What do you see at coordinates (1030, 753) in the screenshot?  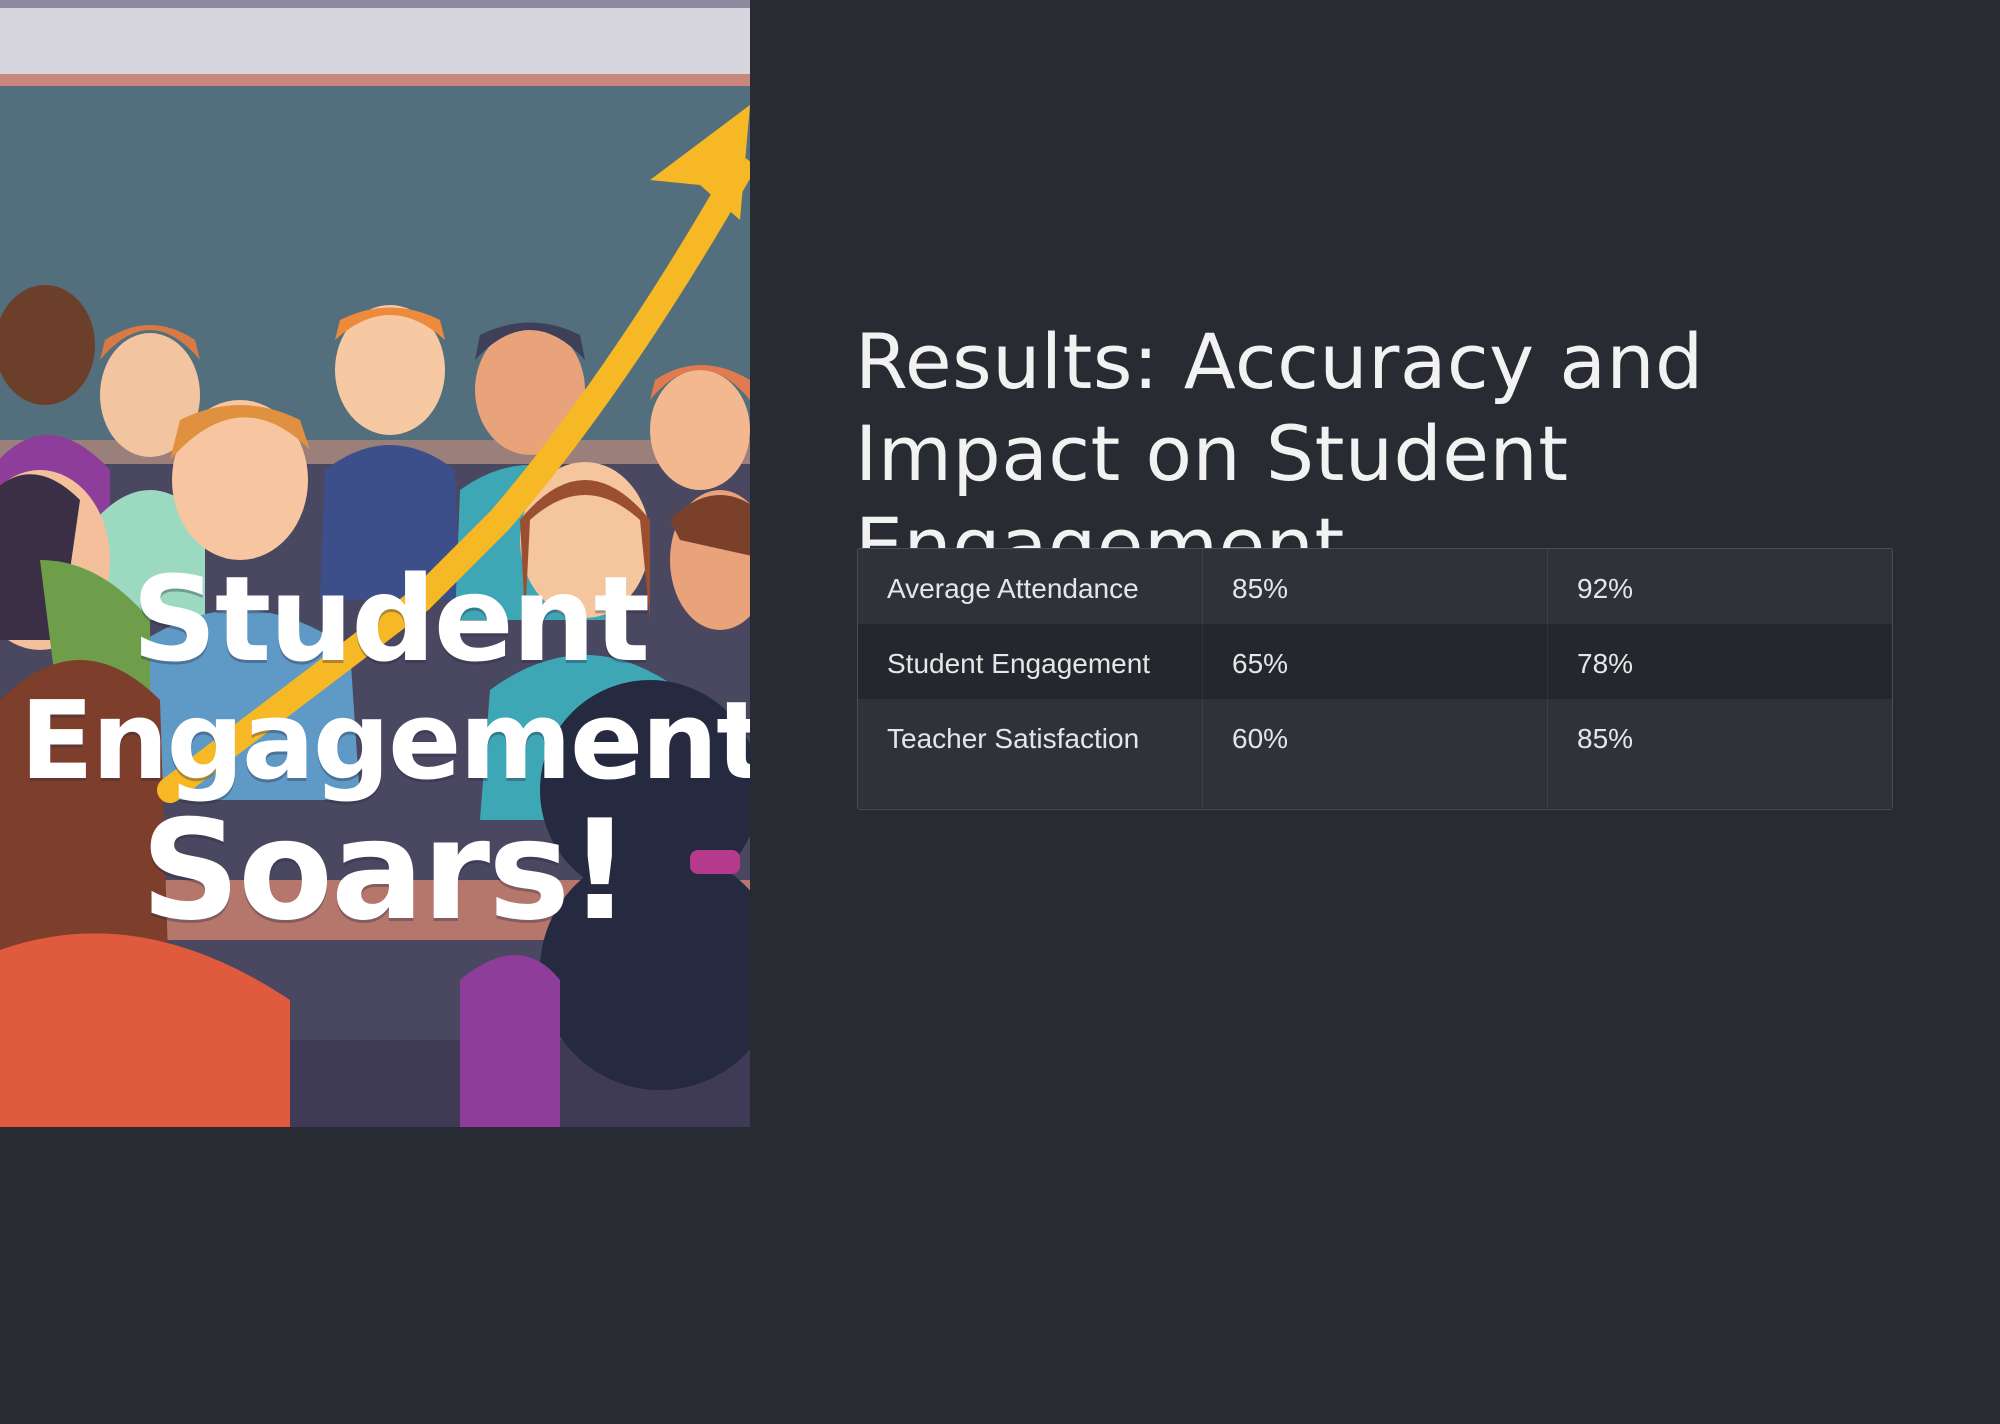 I see `table-cell: Teacher Satisfaction` at bounding box center [1030, 753].